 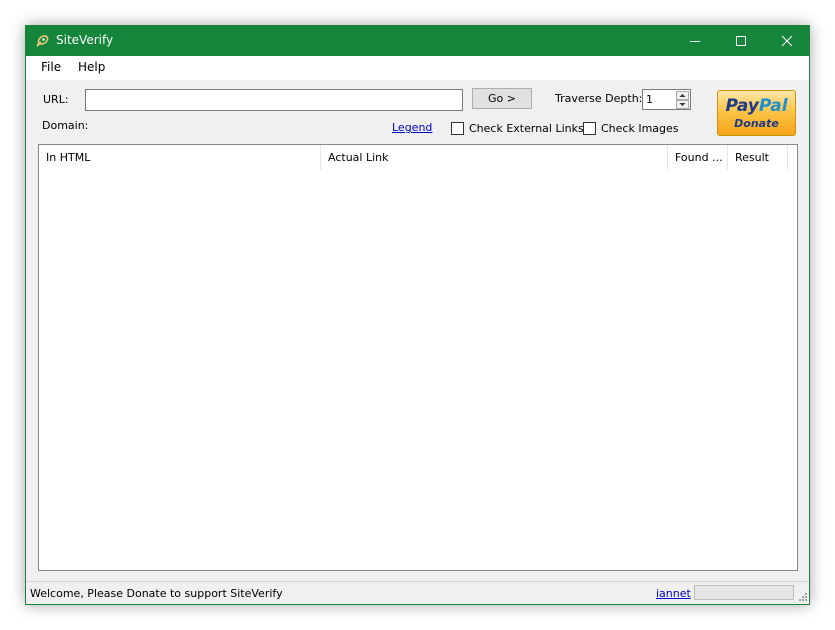 I want to click on minimize-button, so click(x=695, y=41).